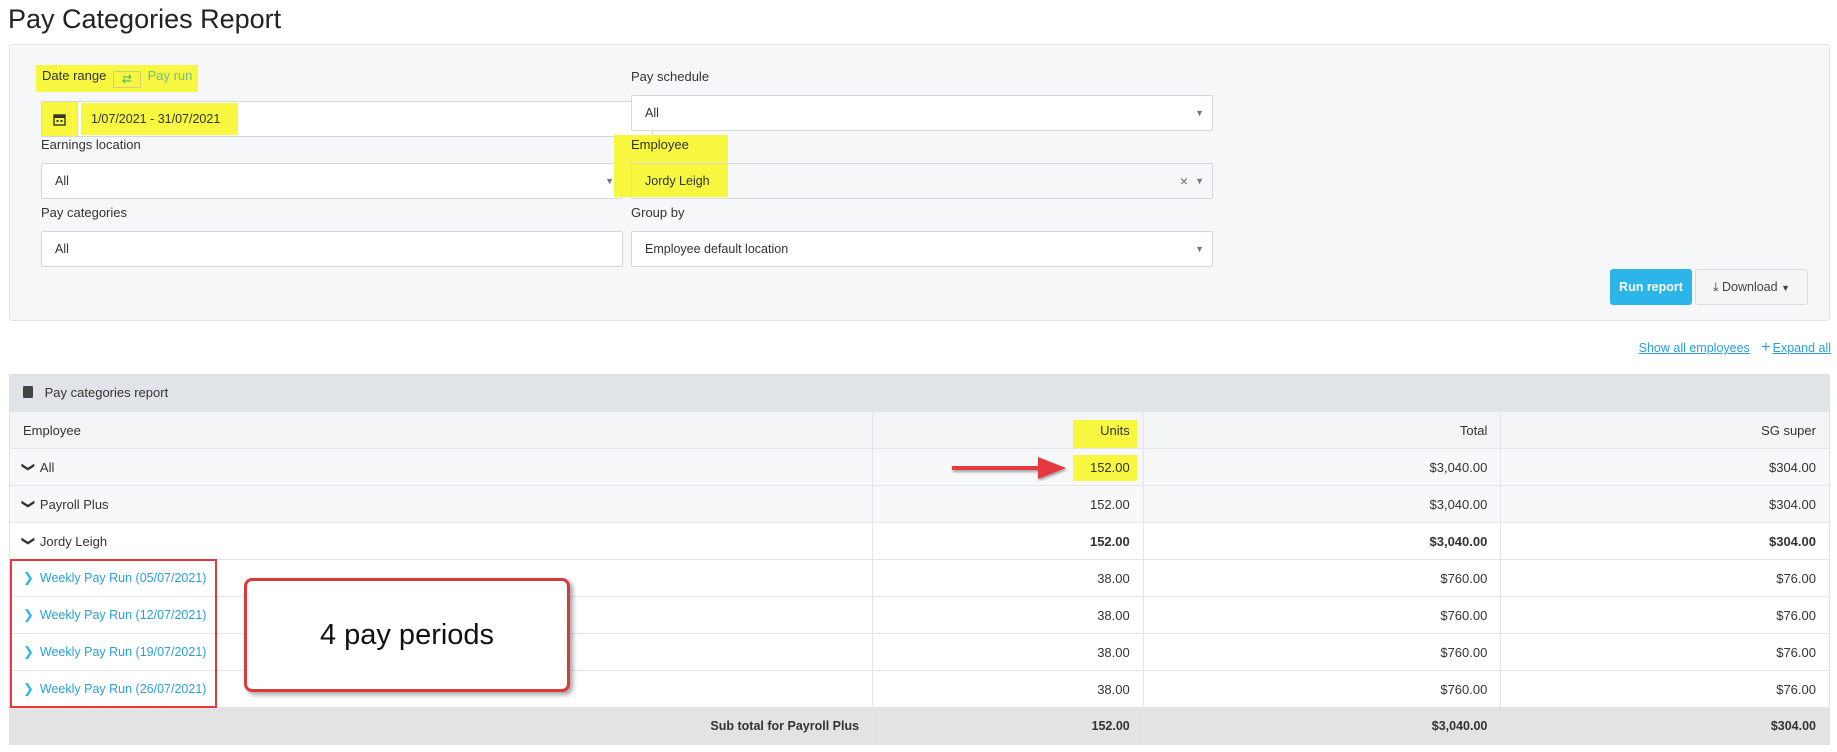  I want to click on pay-run-toggle: Pay run, so click(170, 75).